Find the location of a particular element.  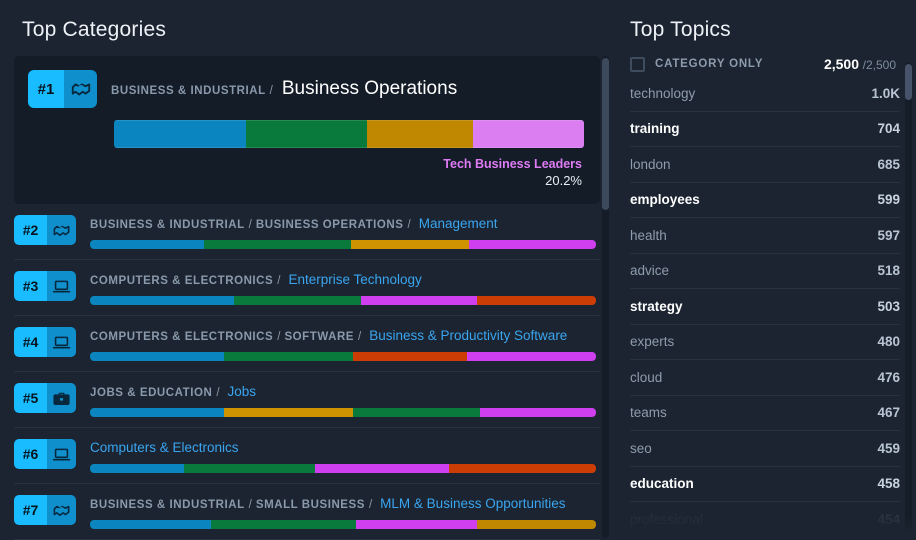

rank-badge: #2 is located at coordinates (45, 230).